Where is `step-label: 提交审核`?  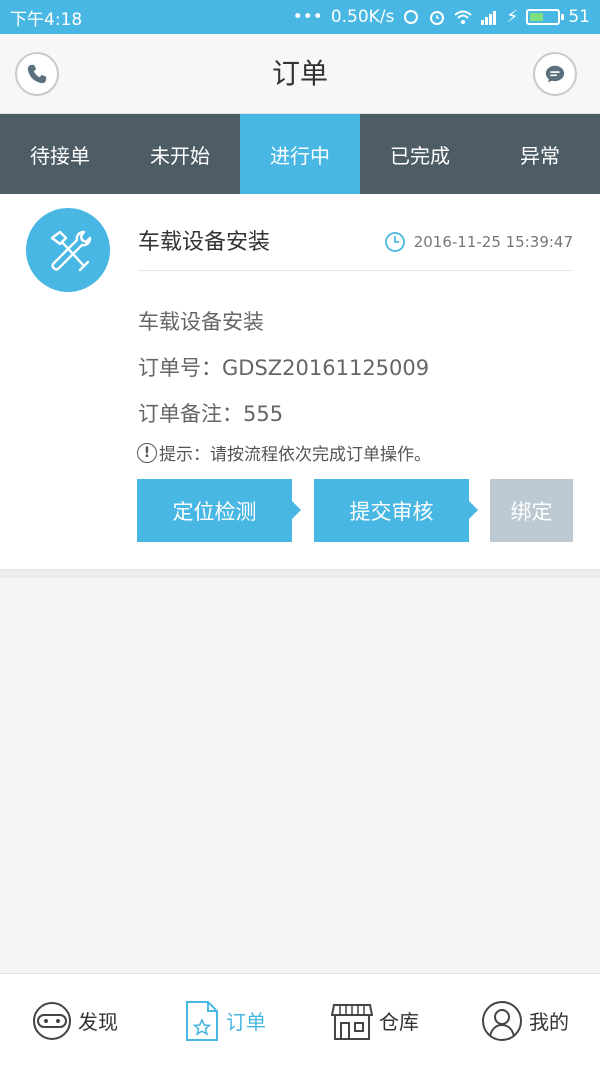
step-label: 提交审核 is located at coordinates (391, 511).